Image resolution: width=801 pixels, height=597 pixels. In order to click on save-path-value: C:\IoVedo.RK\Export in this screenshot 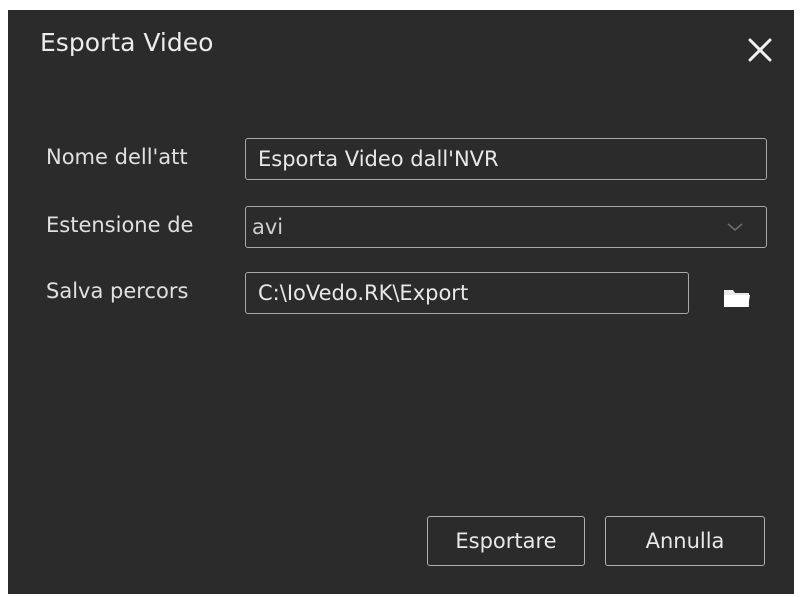, I will do `click(363, 293)`.